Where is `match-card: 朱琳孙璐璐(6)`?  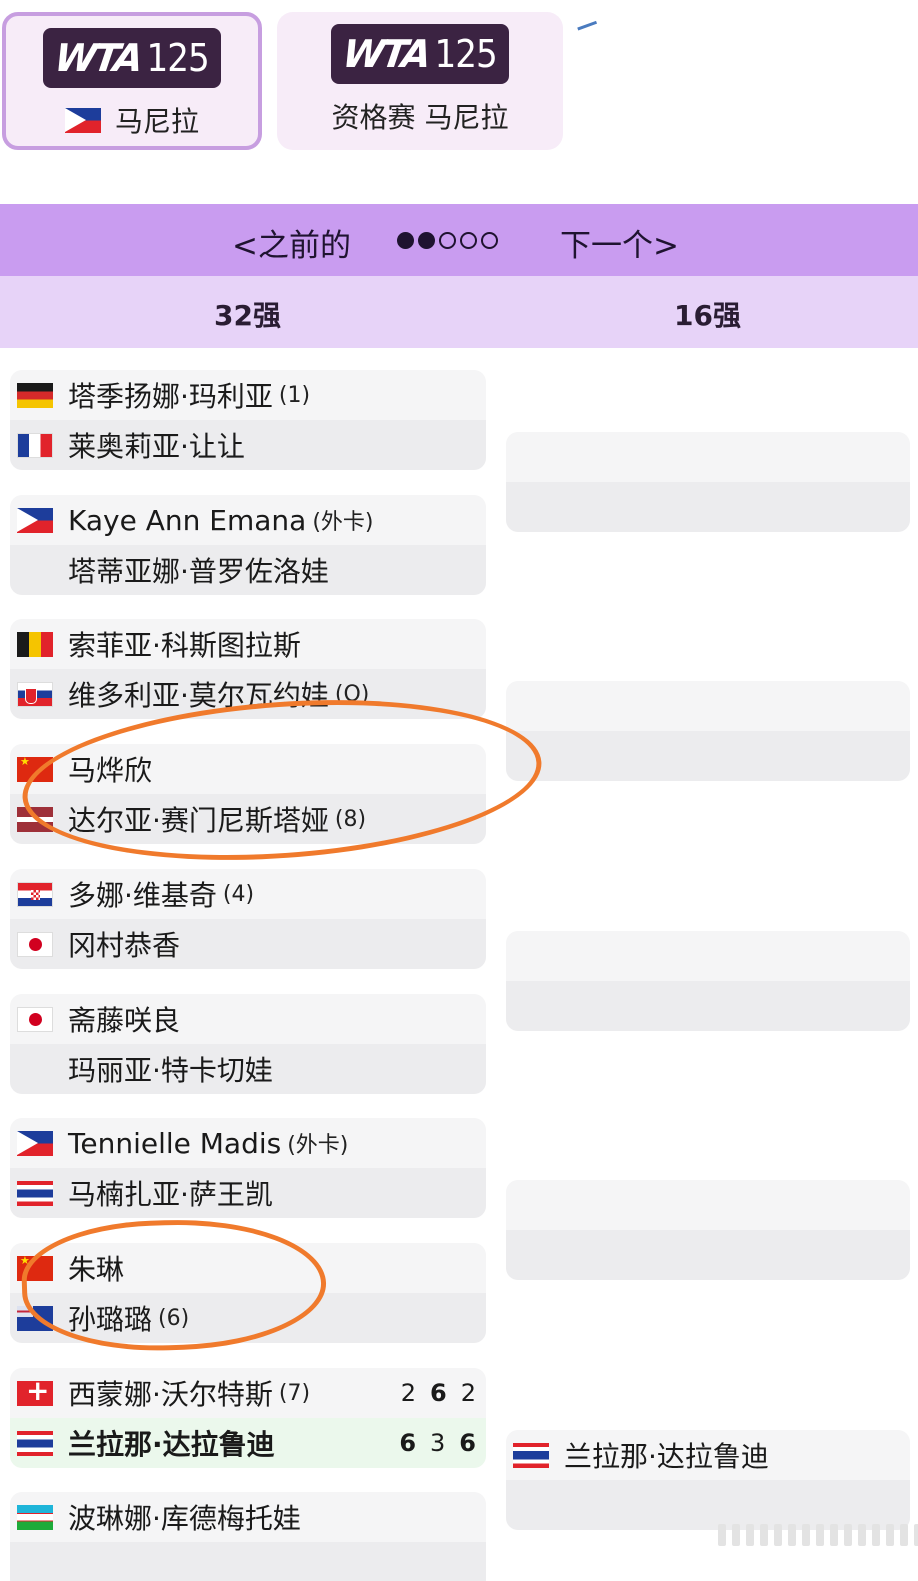
match-card: 朱琳孙璐璐(6) is located at coordinates (248, 1293).